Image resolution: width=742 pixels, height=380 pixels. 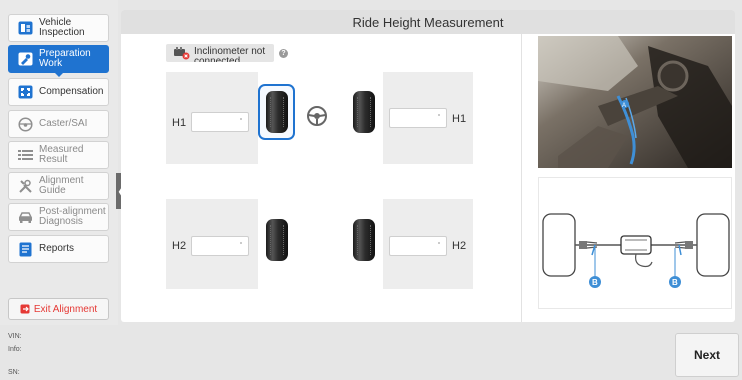 I want to click on sn-label: SN:, so click(x=14, y=372).